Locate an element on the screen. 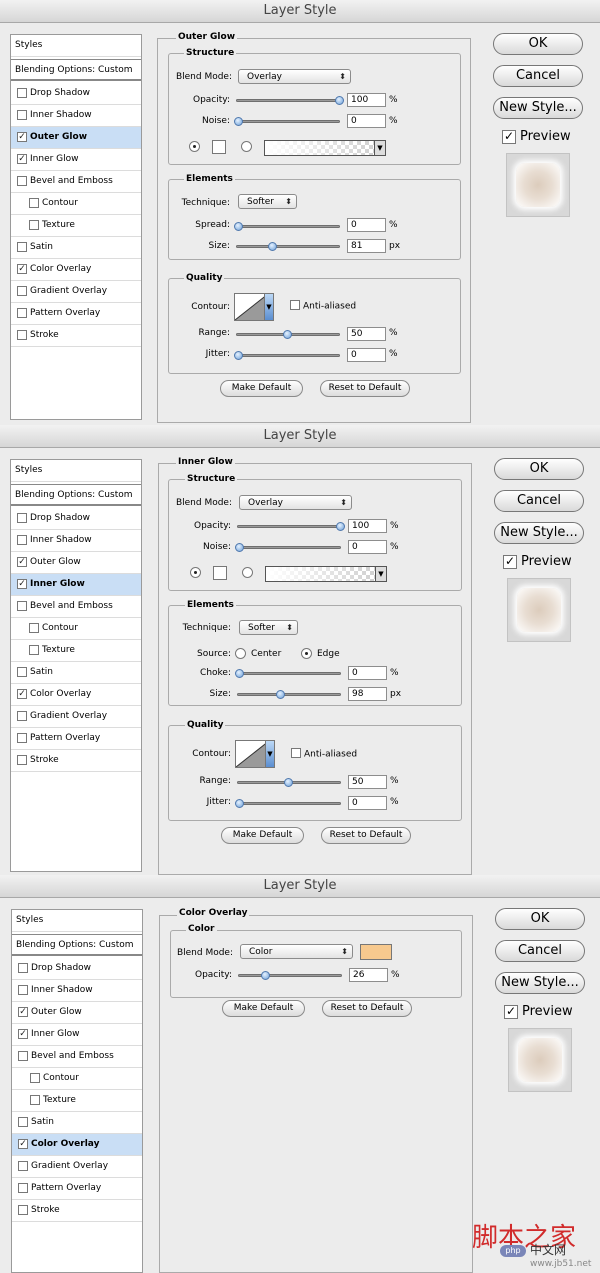 This screenshot has height=1273, width=600. contour-dropdown-icon: ▼ is located at coordinates (270, 754).